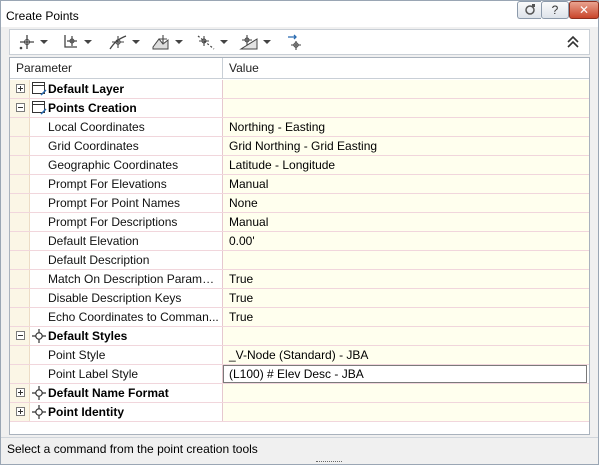 This screenshot has height=465, width=599. What do you see at coordinates (93, 374) in the screenshot?
I see `parameter-label: Point Label Style` at bounding box center [93, 374].